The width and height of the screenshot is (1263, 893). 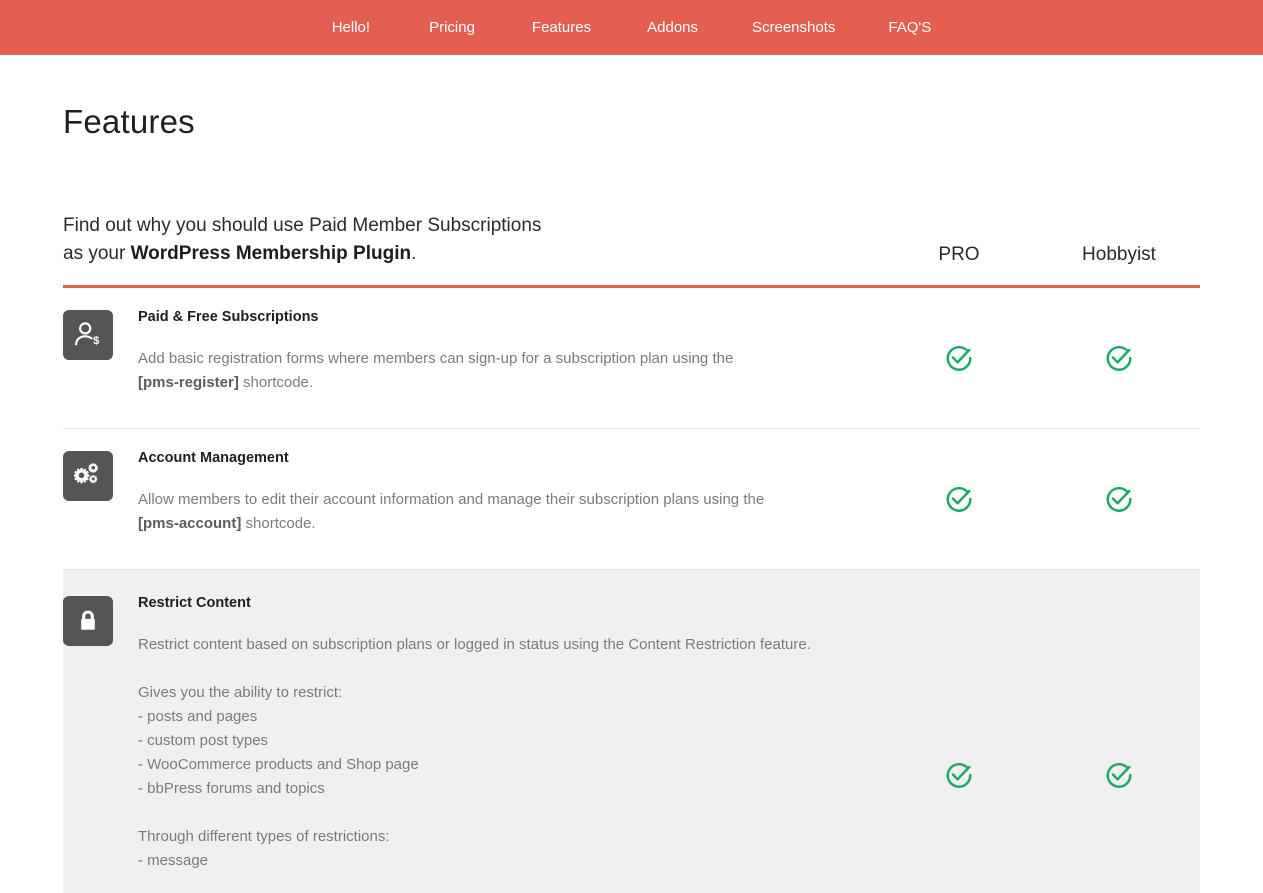 What do you see at coordinates (959, 254) in the screenshot?
I see `column-header-pro: PRO` at bounding box center [959, 254].